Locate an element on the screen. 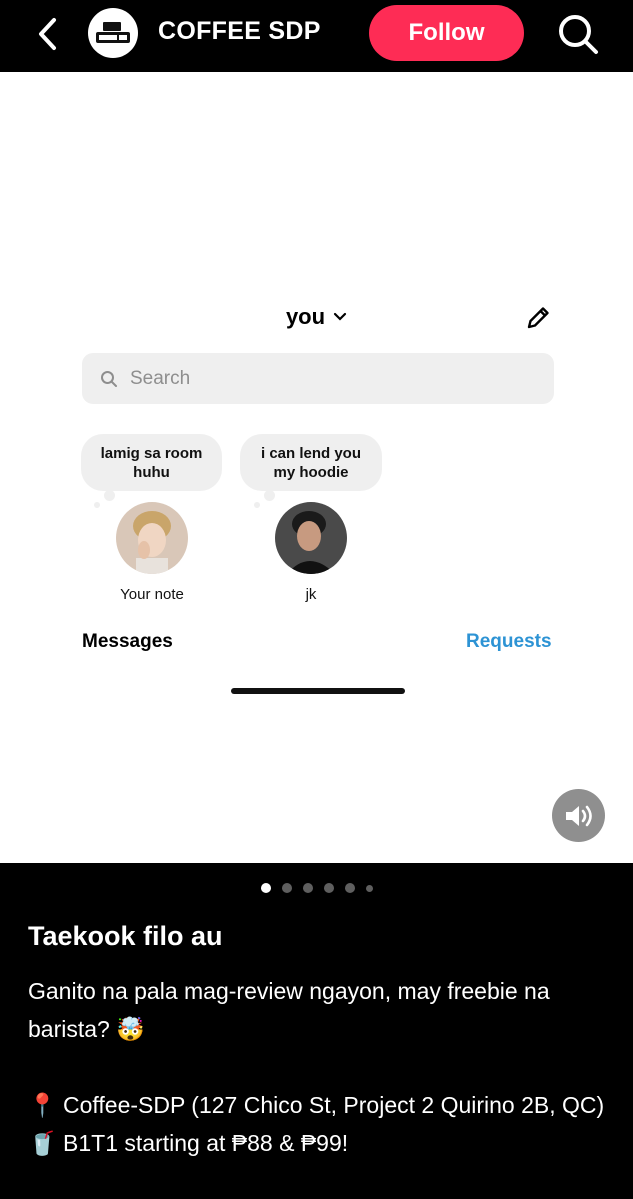 This screenshot has height=1199, width=633. tab-messages: Messages is located at coordinates (127, 641).